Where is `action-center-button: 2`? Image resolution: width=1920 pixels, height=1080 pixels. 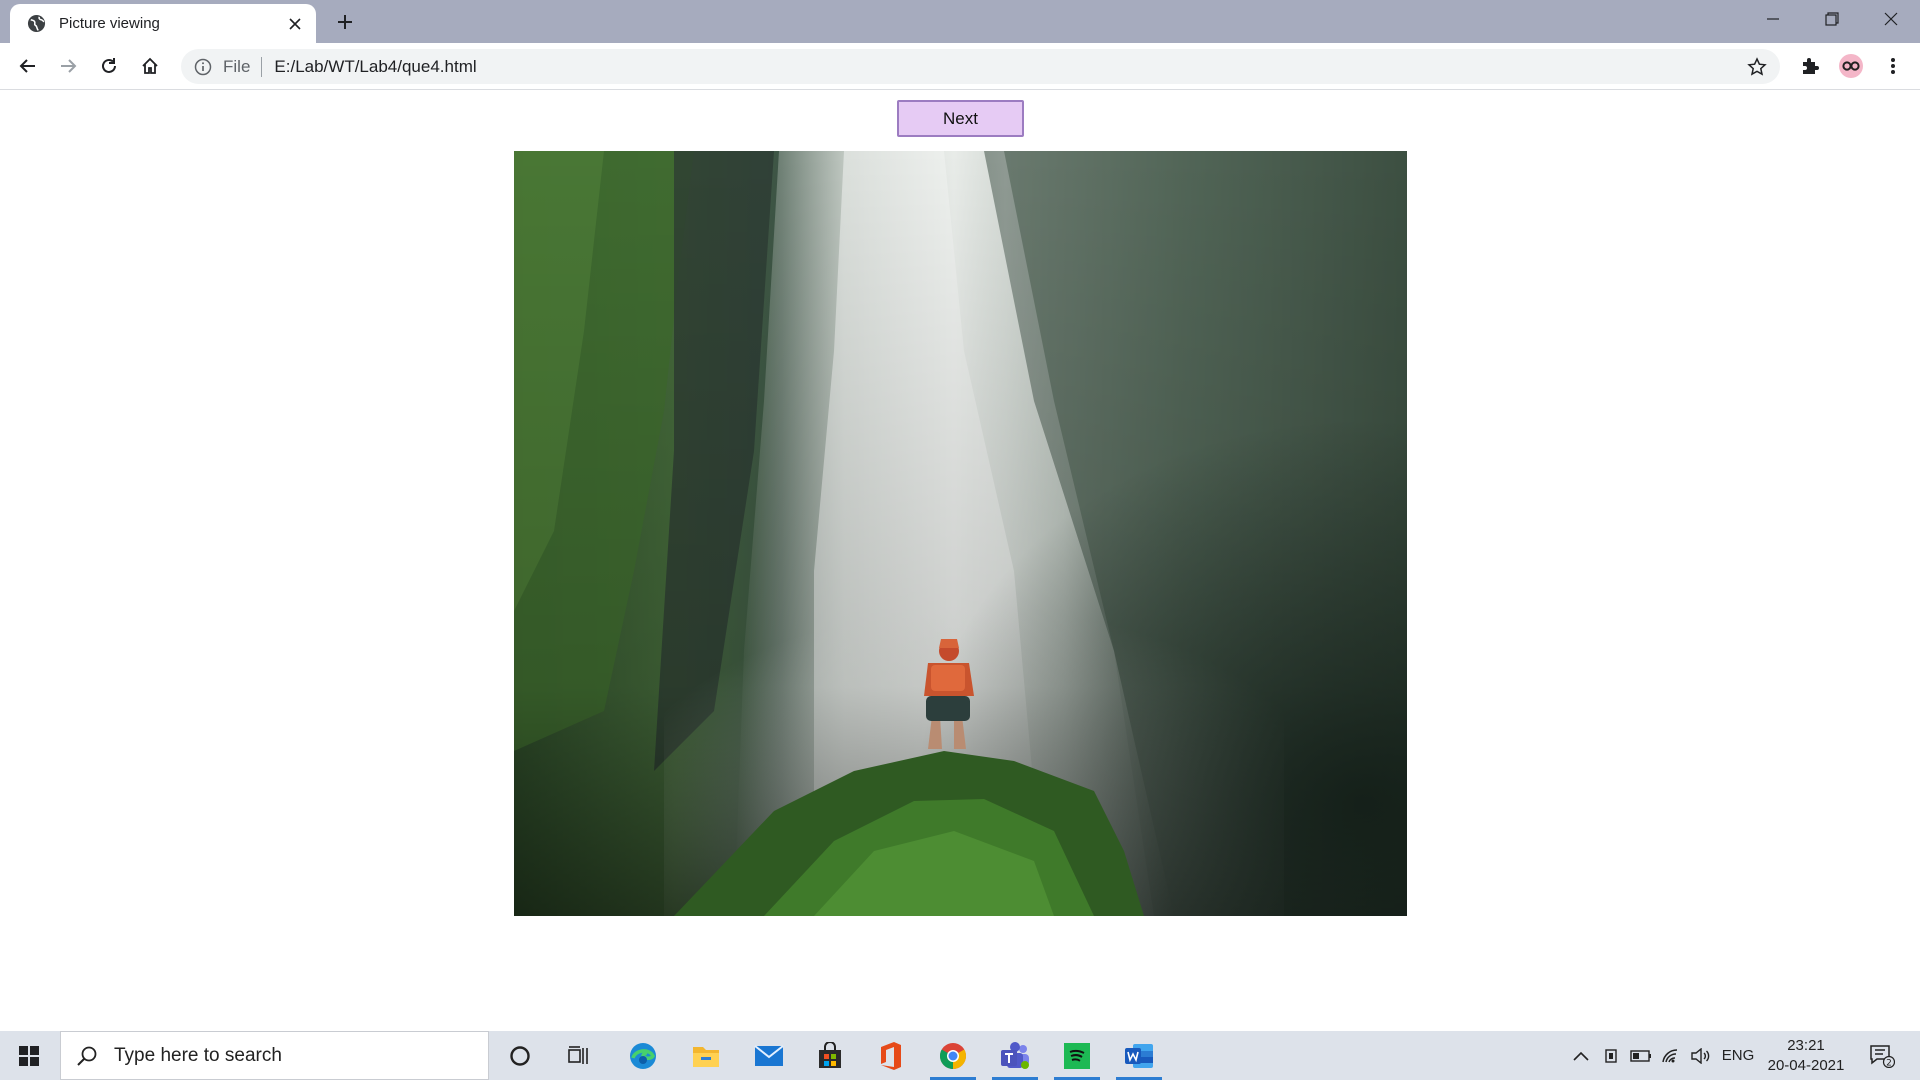
action-center-button: 2 is located at coordinates (1882, 1055).